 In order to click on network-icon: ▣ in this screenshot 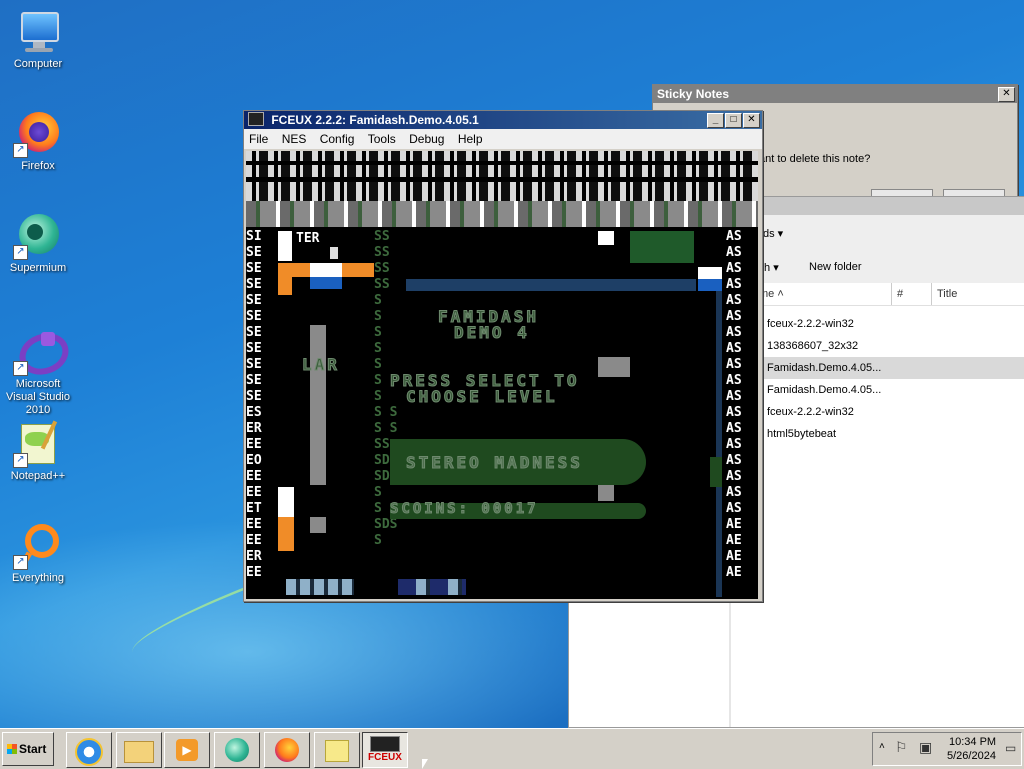, I will do `click(925, 747)`.